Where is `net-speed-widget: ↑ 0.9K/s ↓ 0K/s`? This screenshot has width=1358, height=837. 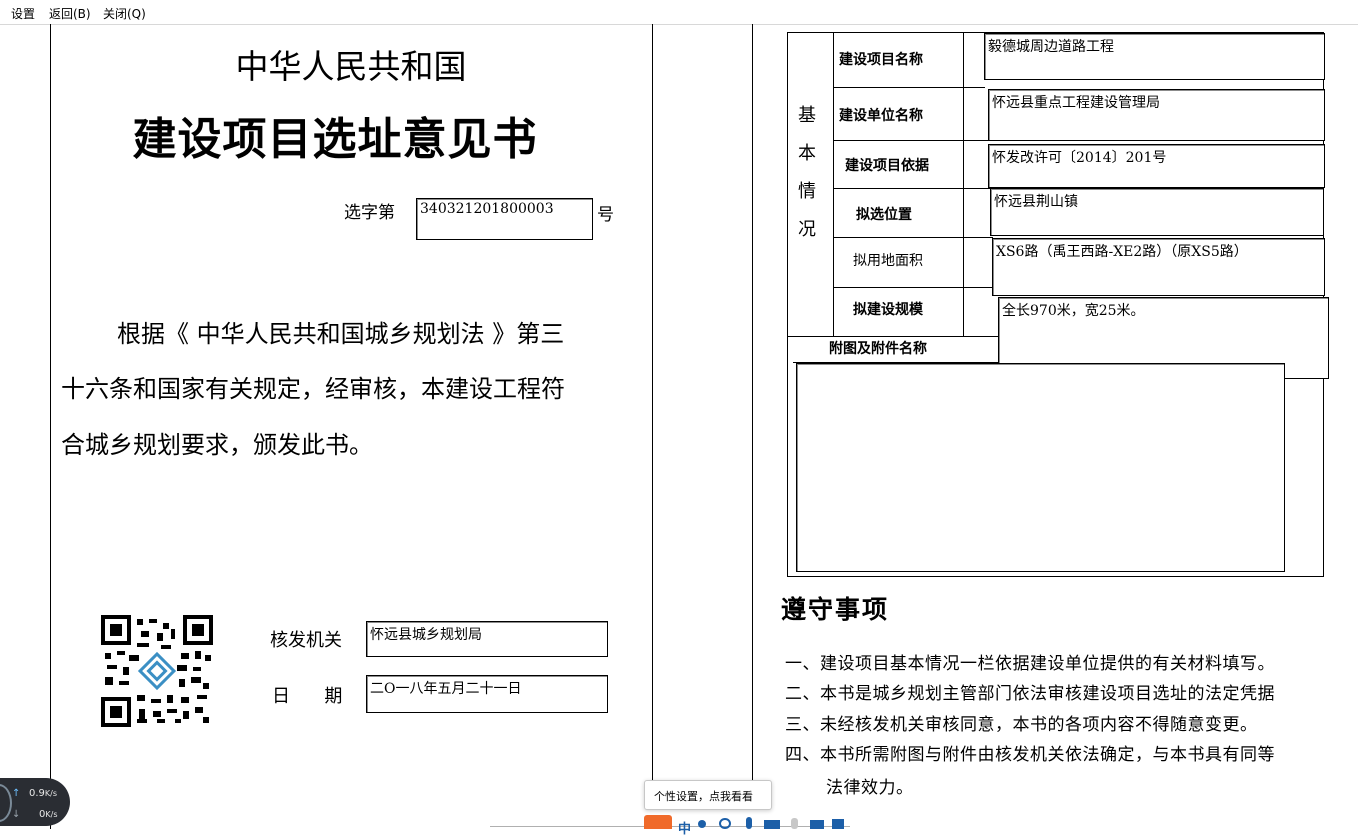
net-speed-widget: ↑ 0.9K/s ↓ 0K/s is located at coordinates (35, 802).